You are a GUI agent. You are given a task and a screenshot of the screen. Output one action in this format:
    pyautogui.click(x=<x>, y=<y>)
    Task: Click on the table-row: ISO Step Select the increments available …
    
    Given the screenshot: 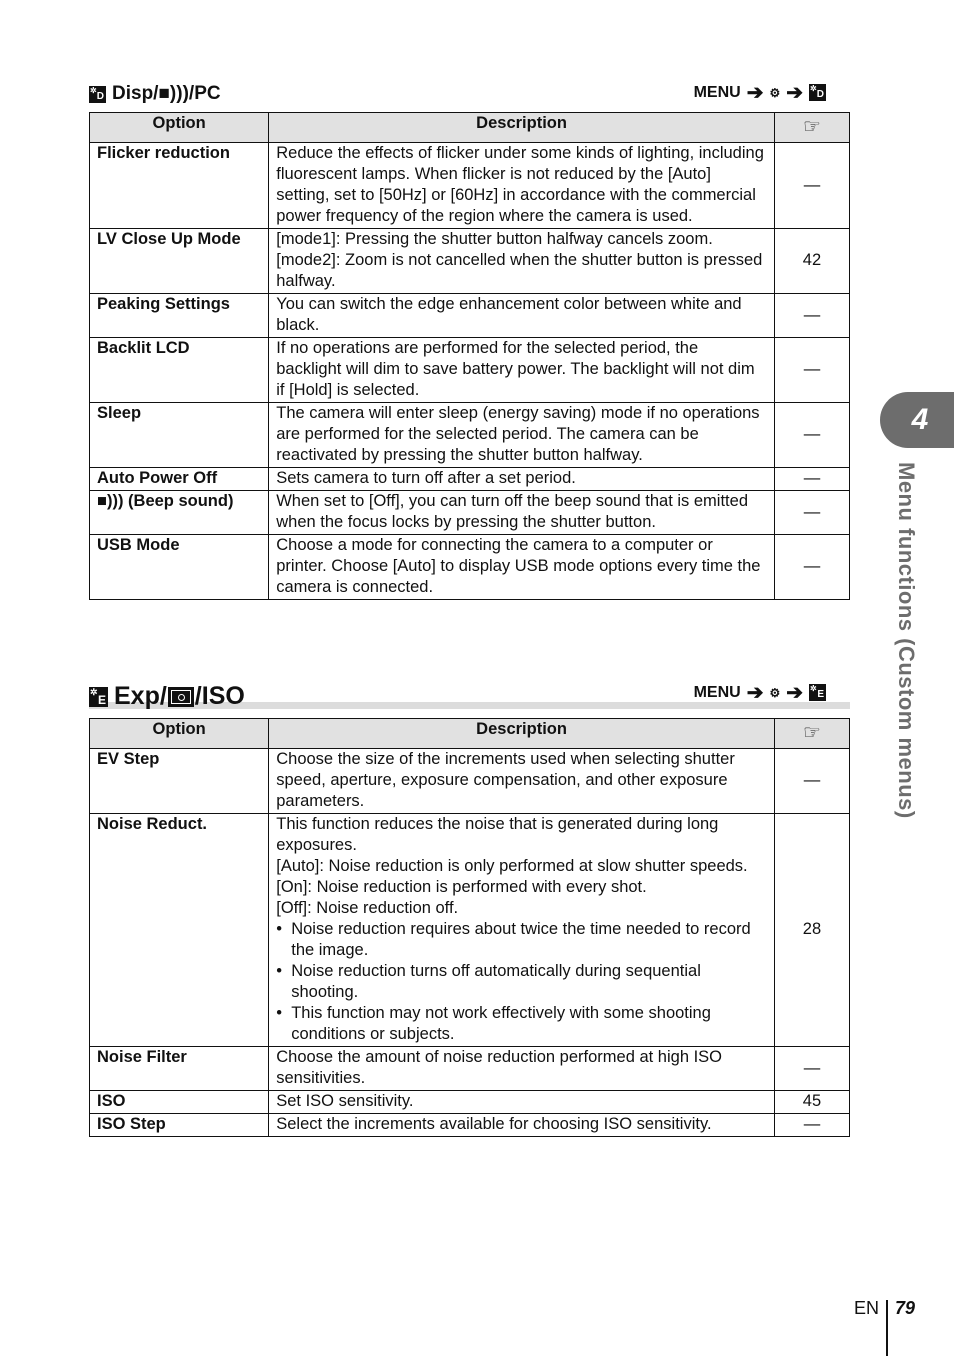 What is the action you would take?
    pyautogui.click(x=469, y=1125)
    